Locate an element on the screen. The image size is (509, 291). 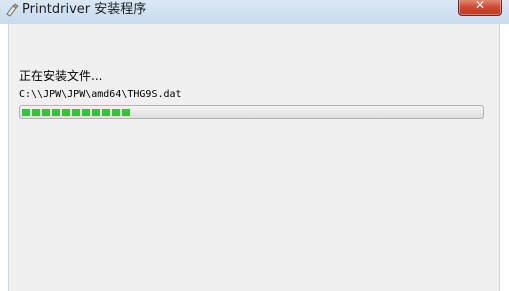
title-bar: Printdriver 安装程序 ✕ is located at coordinates (254, 12).